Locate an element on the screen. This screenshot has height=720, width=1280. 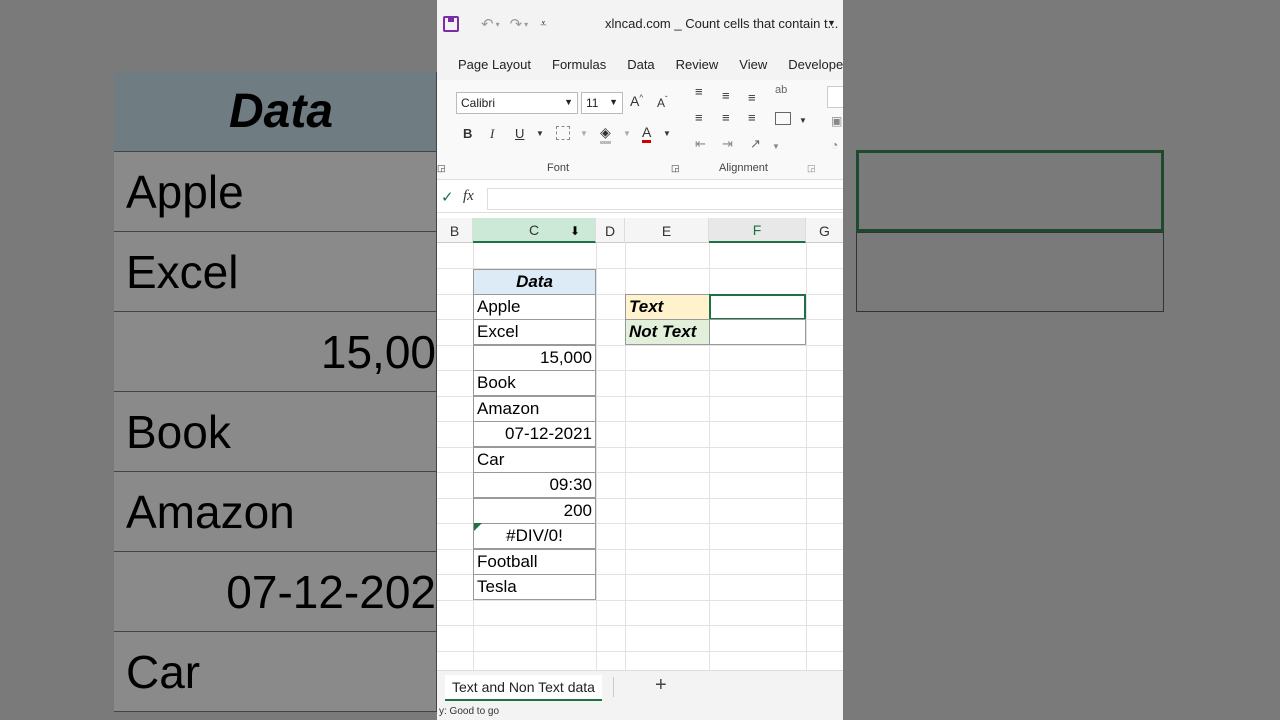
data-cell: Apple is located at coordinates (534, 307).